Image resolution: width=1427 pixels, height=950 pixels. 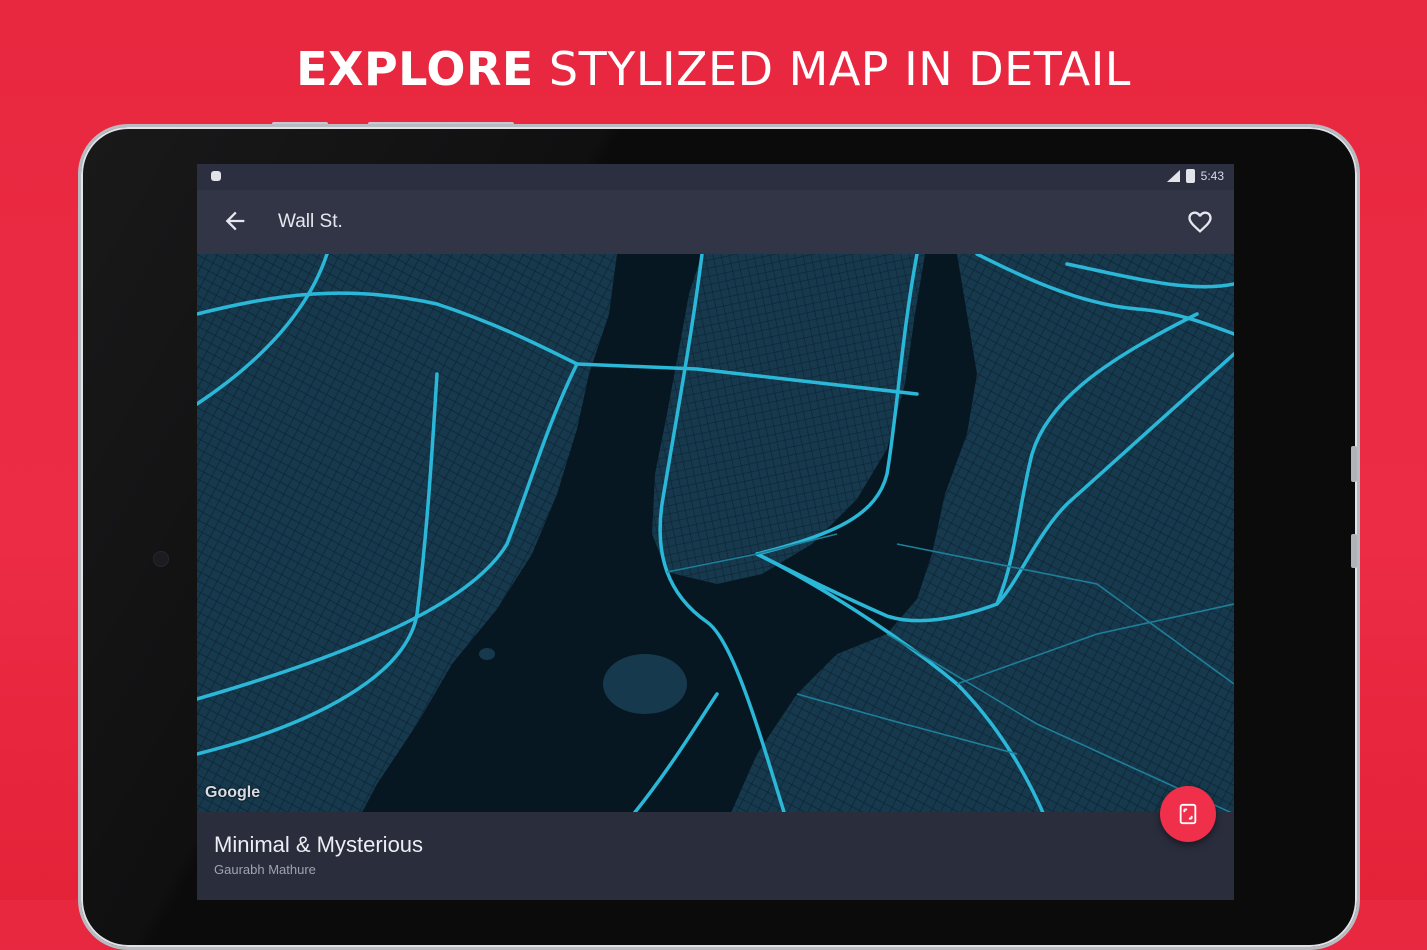 What do you see at coordinates (1190, 176) in the screenshot?
I see `battery-icon` at bounding box center [1190, 176].